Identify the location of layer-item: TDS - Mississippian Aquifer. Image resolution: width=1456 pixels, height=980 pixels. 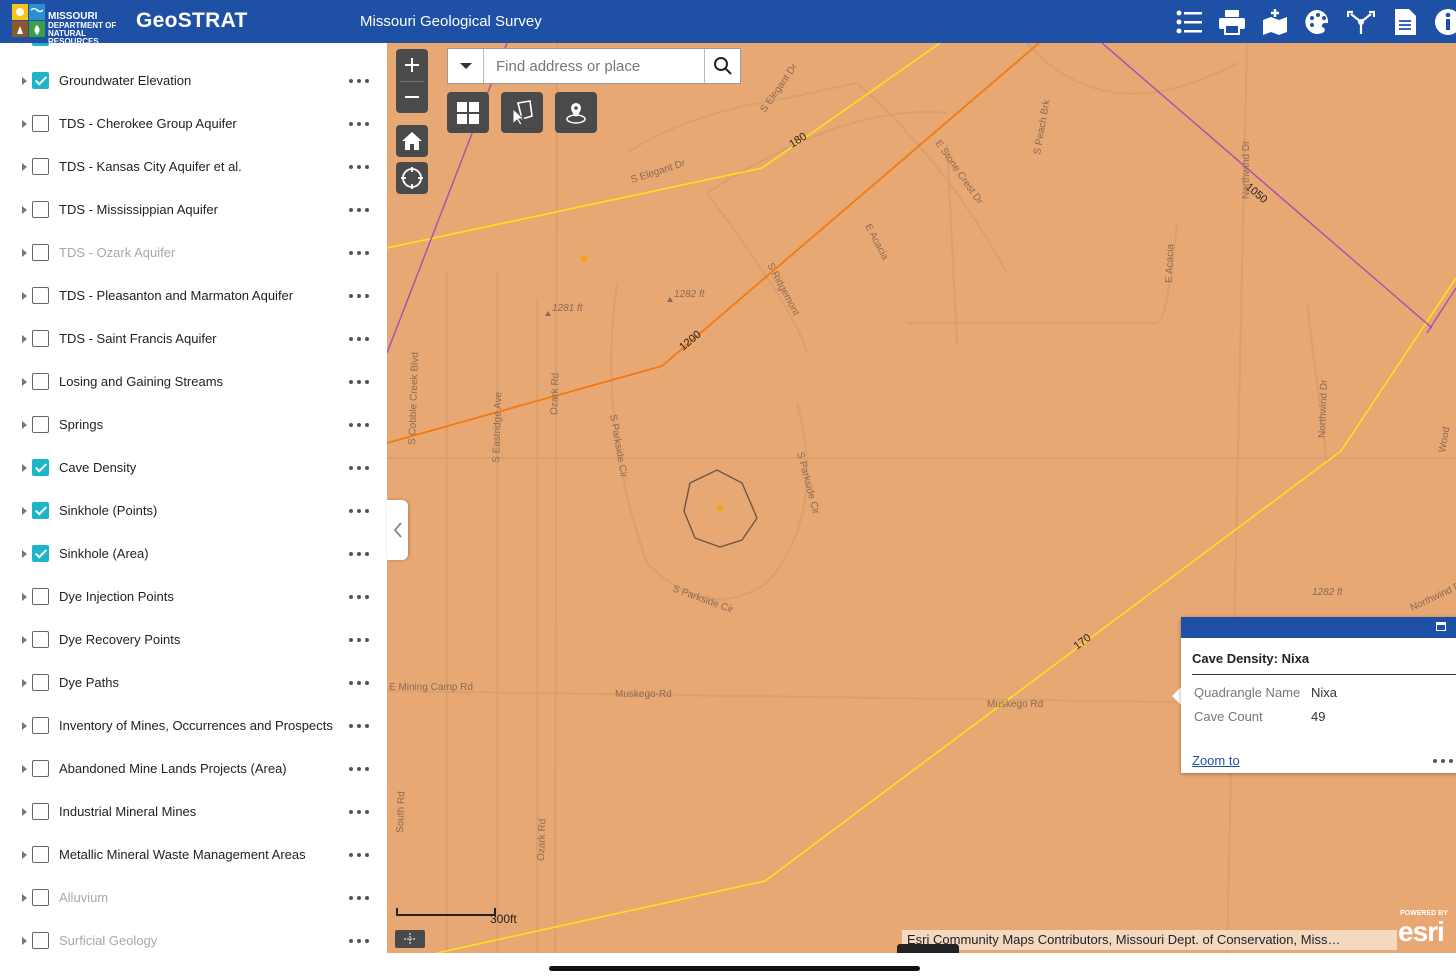
(193, 211).